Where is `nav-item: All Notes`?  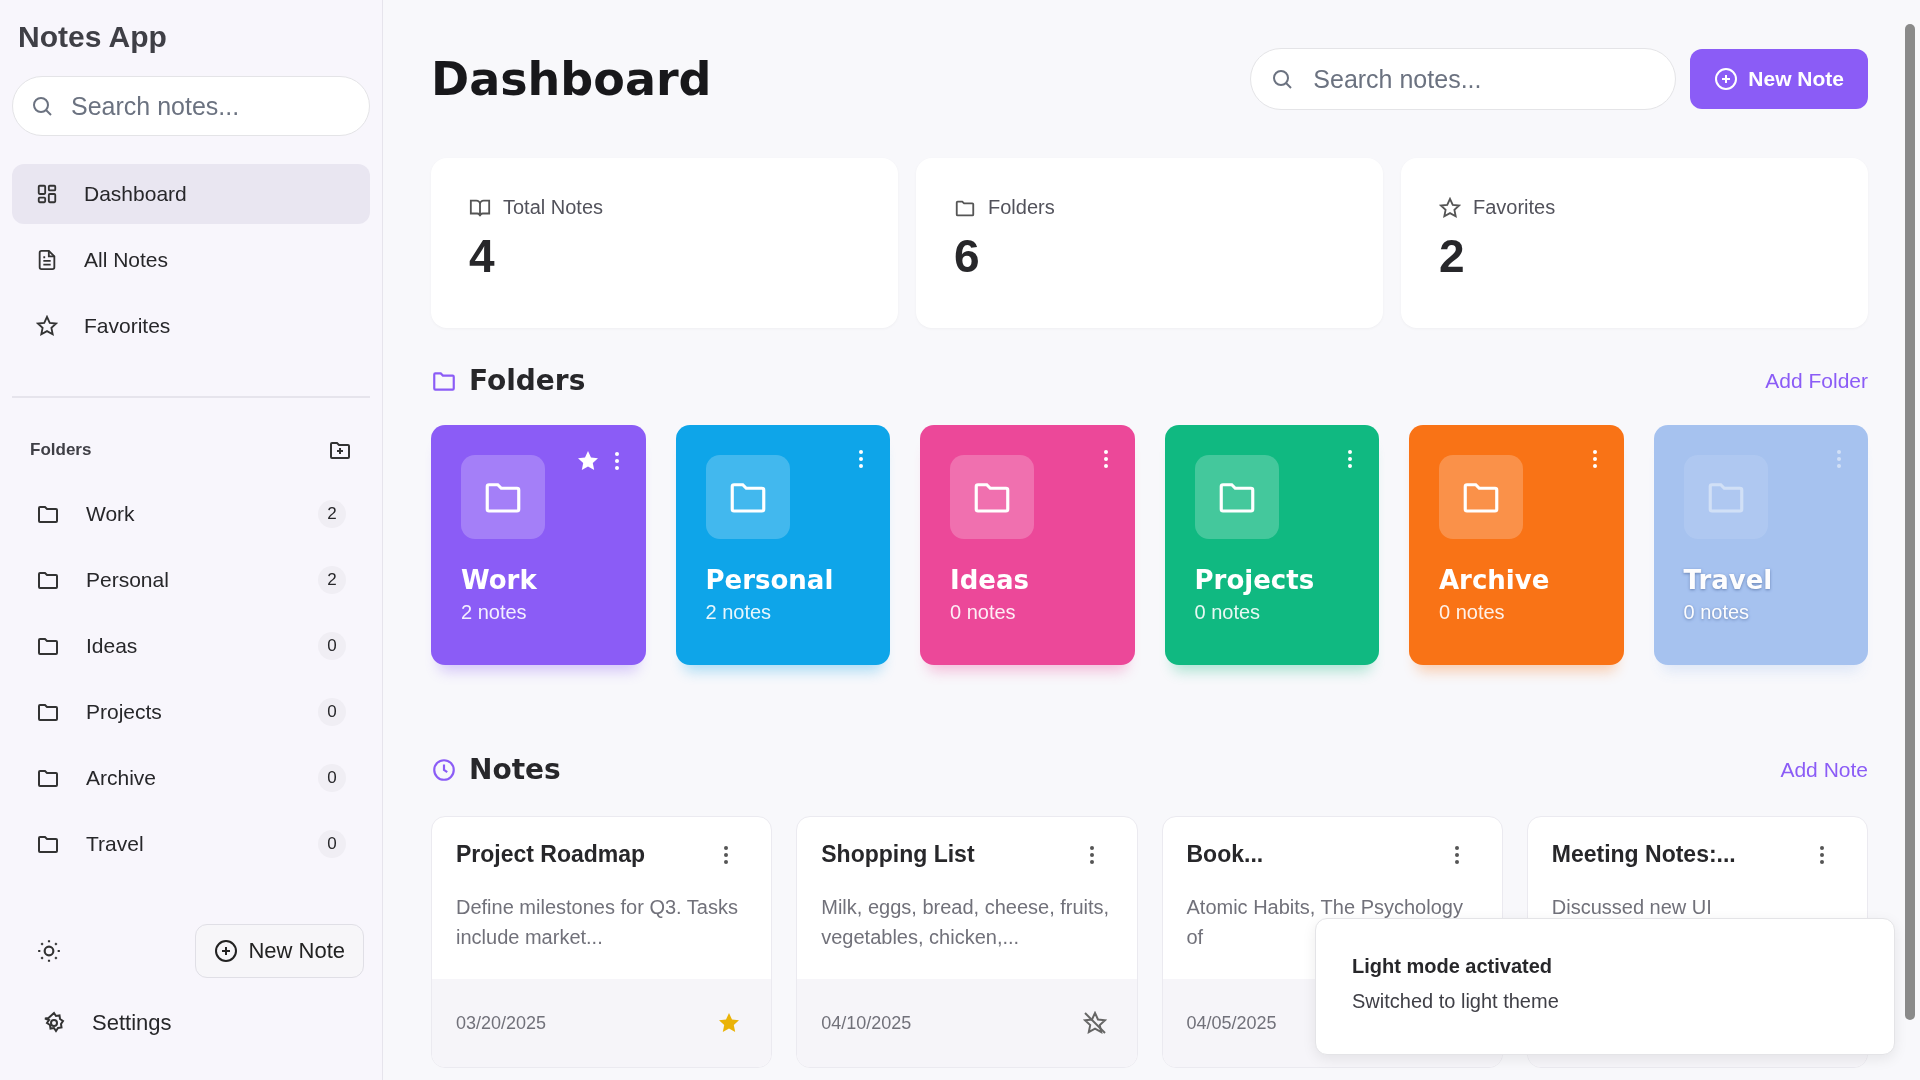 nav-item: All Notes is located at coordinates (191, 260).